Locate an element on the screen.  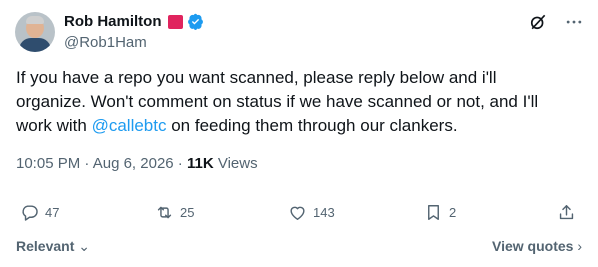
chevron-down-icon: ⌄ is located at coordinates (84, 246).